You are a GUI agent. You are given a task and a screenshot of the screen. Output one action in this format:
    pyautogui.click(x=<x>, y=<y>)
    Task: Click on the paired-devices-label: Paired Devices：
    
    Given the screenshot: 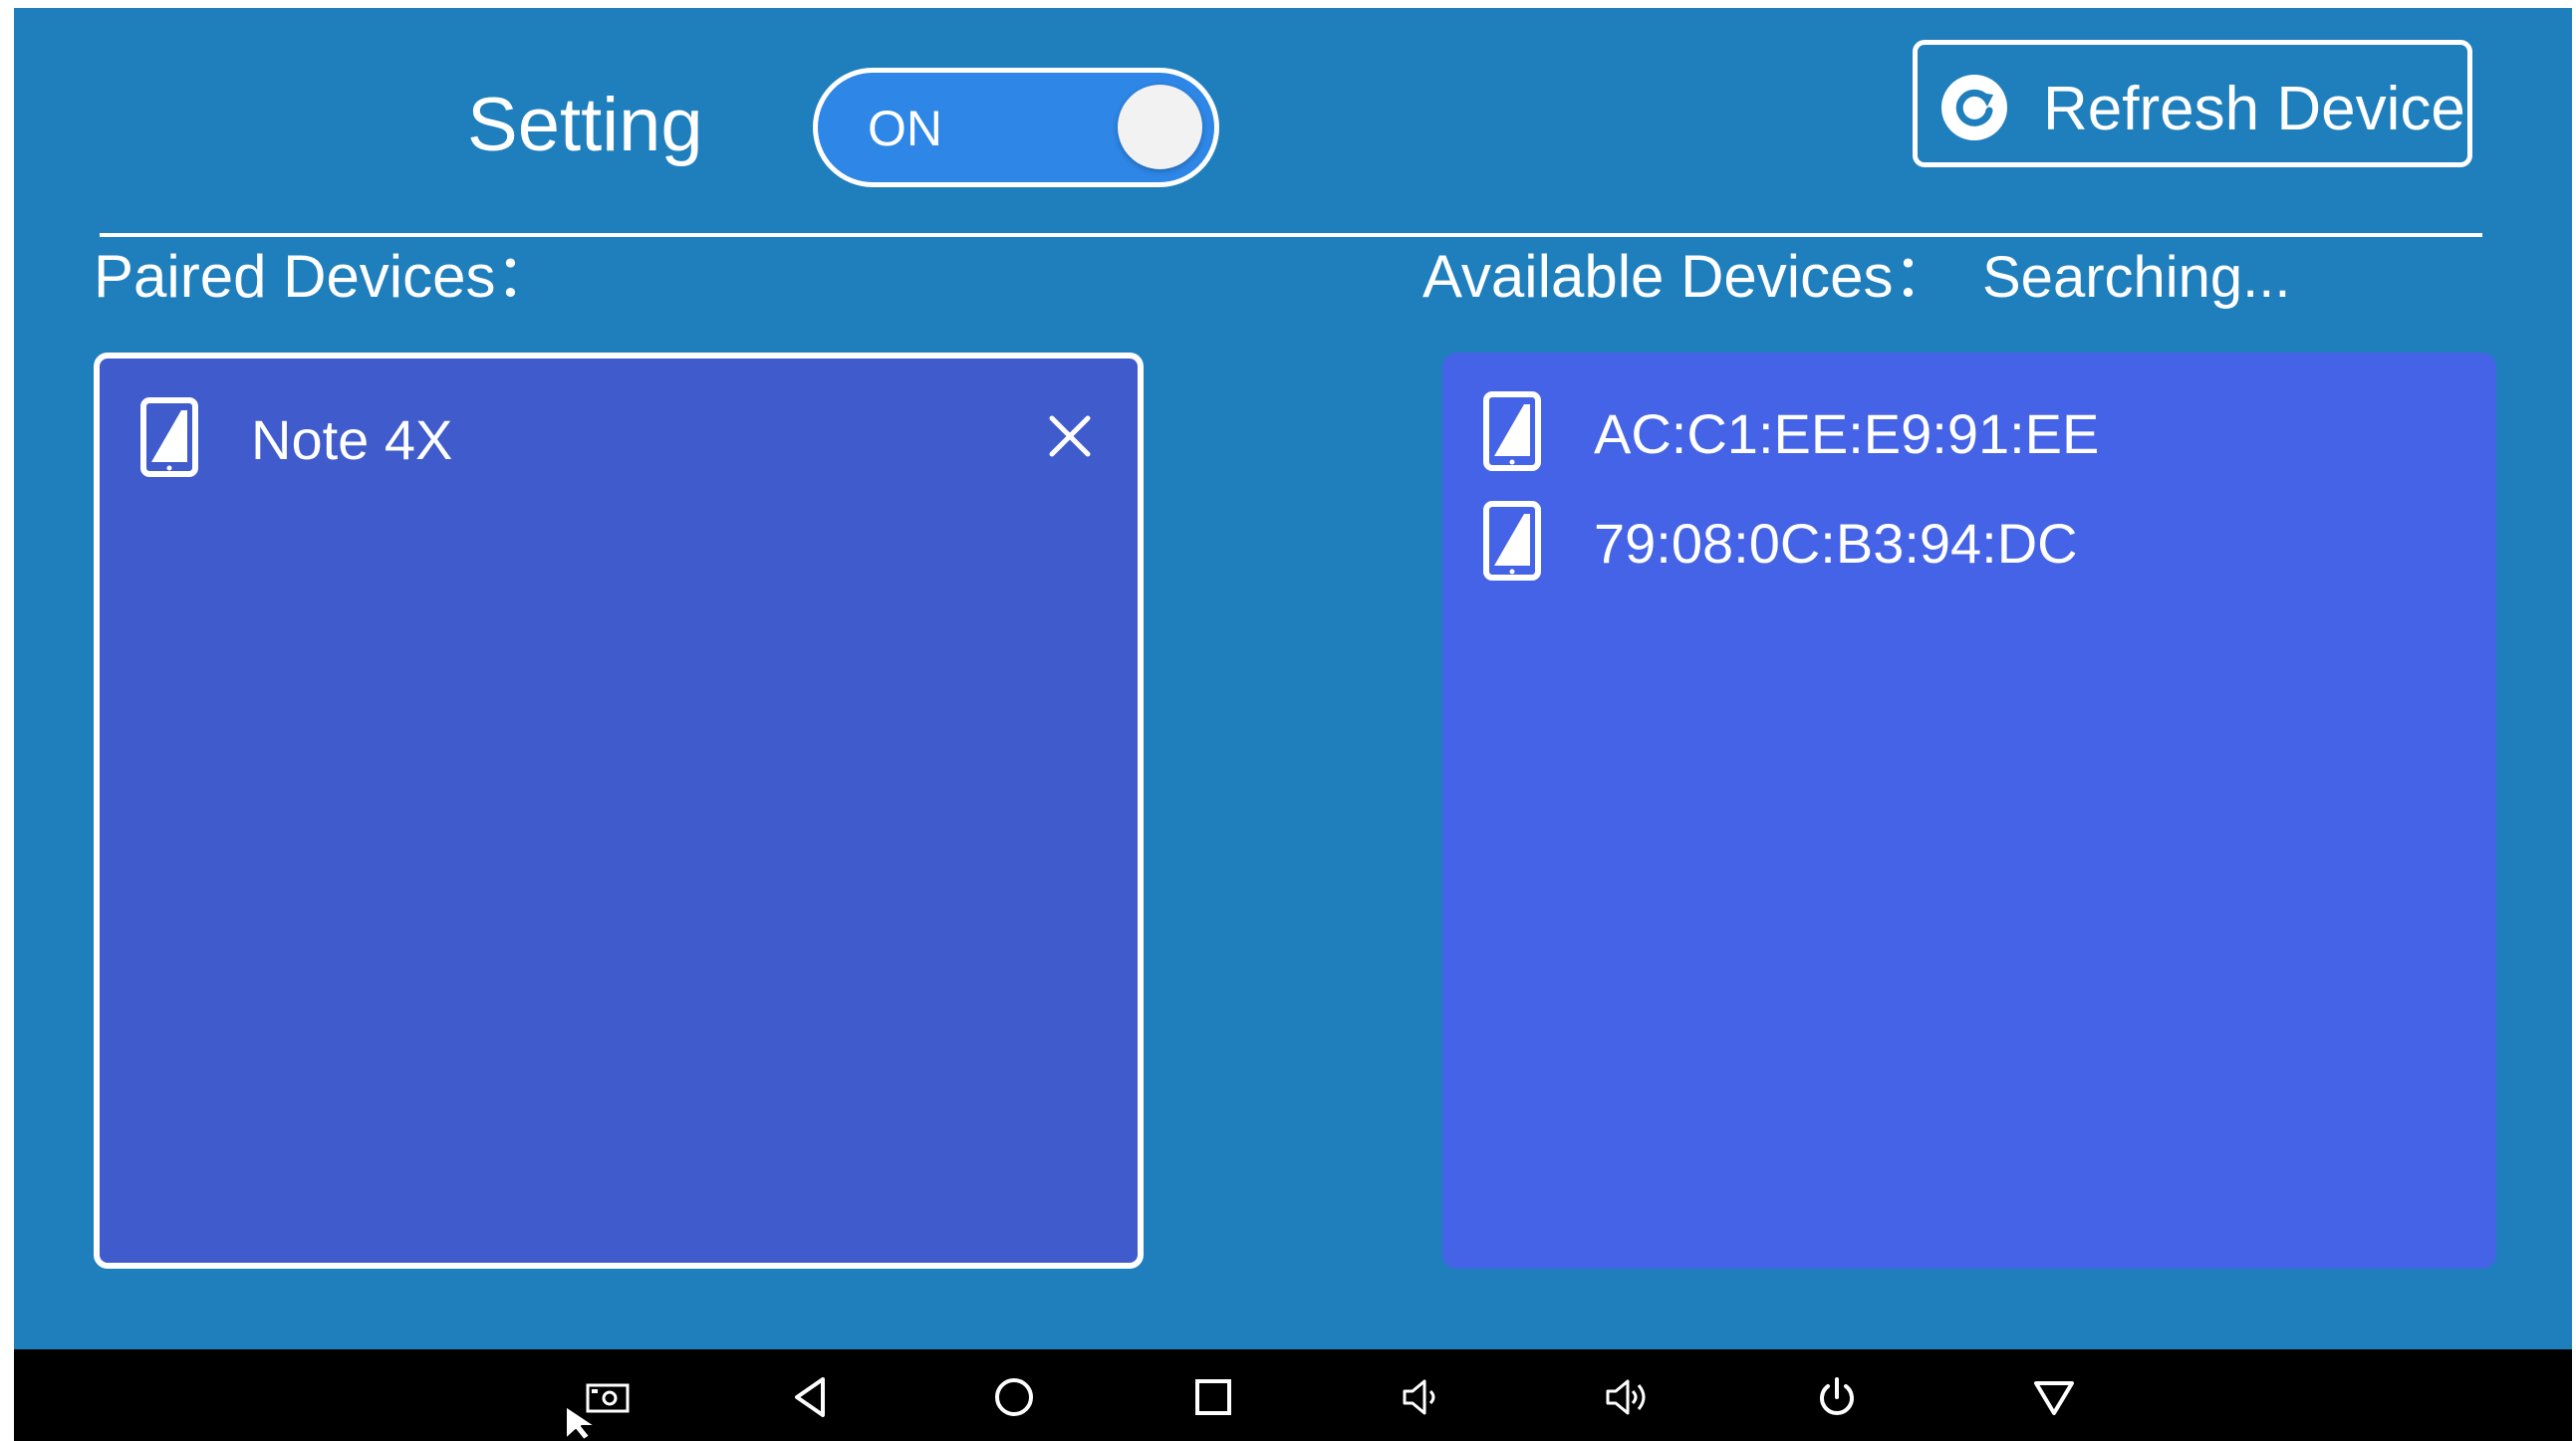 What is the action you would take?
    pyautogui.click(x=325, y=276)
    